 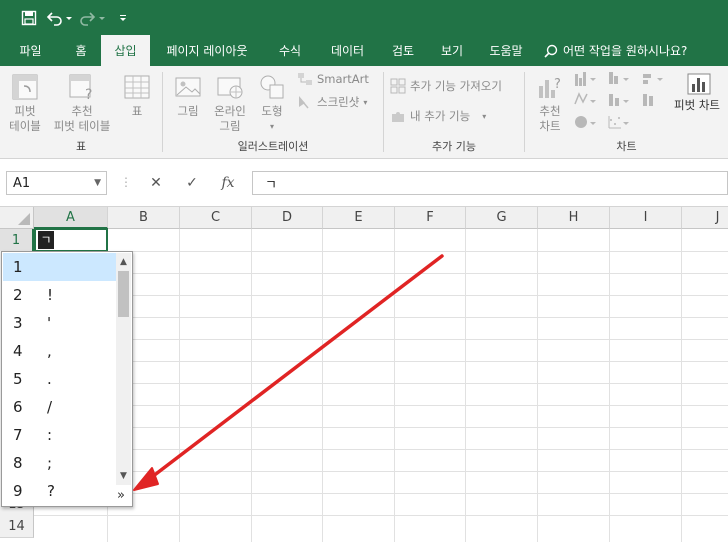 What do you see at coordinates (398, 117) in the screenshot?
I see `my-addins-icon` at bounding box center [398, 117].